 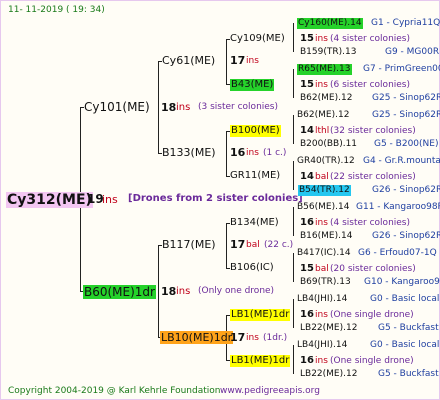 I want to click on root-queen: Cy312(ME), so click(x=49, y=200).